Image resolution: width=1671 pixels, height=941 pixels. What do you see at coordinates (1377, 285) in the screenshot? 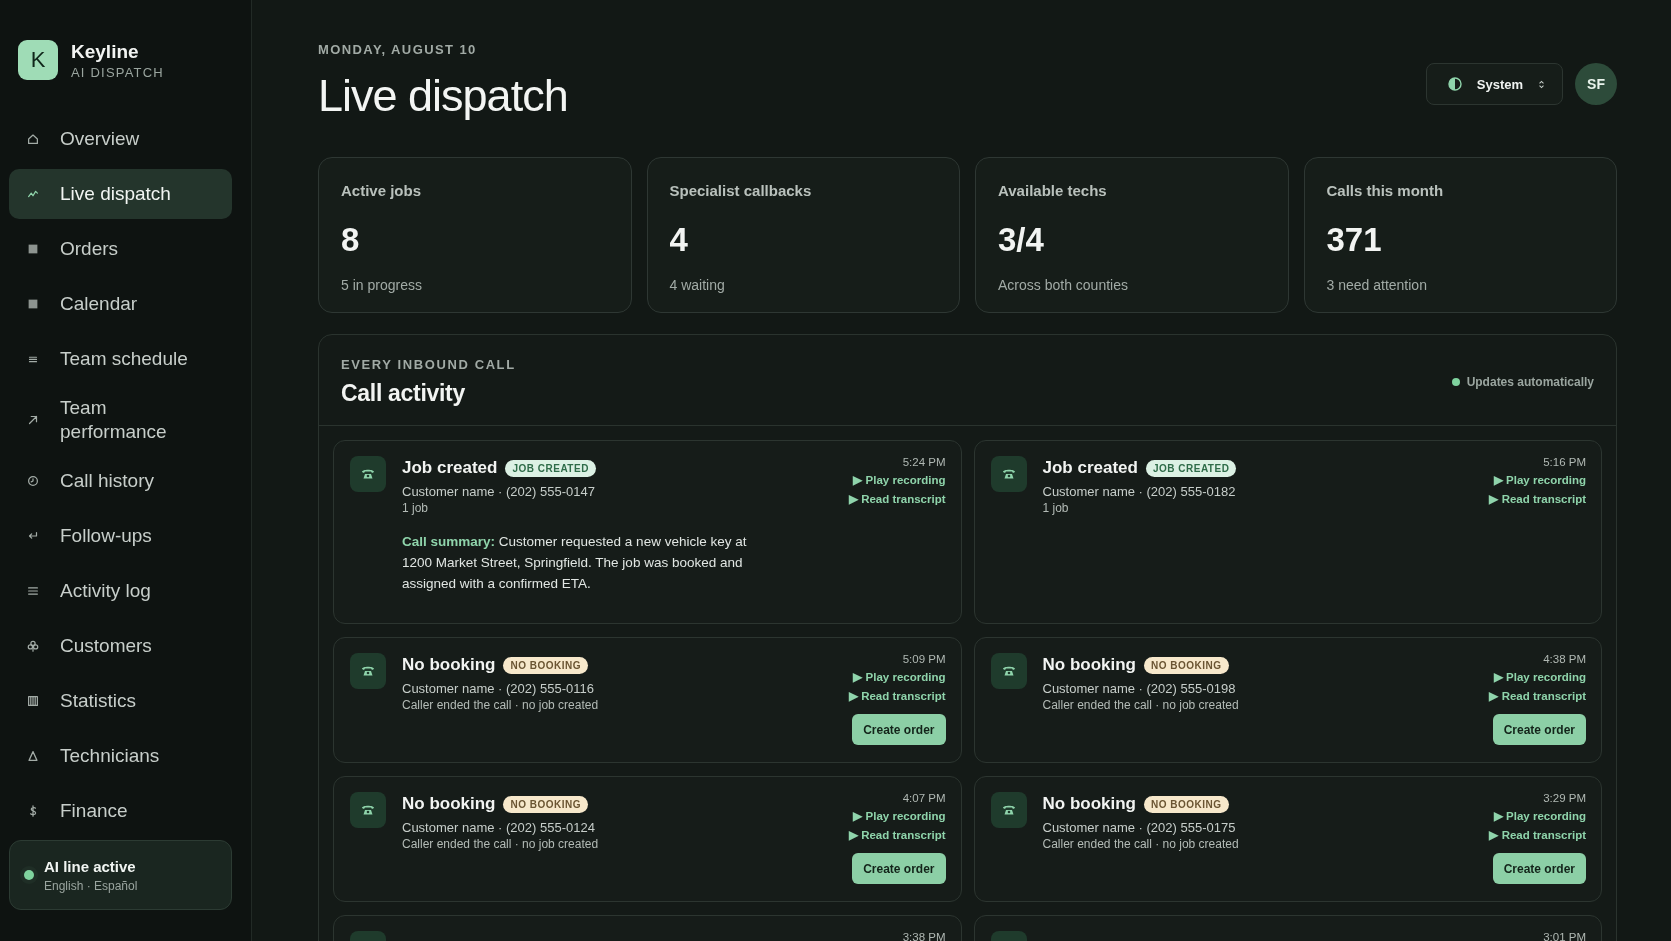
I see `stat-note: 3 need attention` at bounding box center [1377, 285].